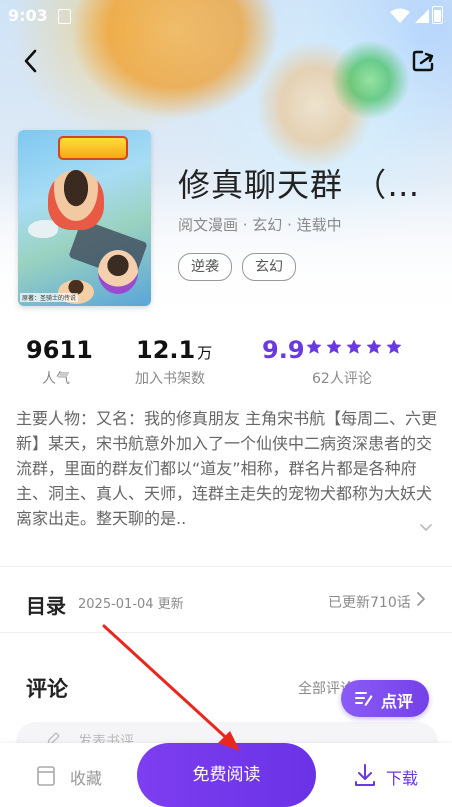 This screenshot has height=807, width=452. I want to click on battery-icon, so click(437, 15).